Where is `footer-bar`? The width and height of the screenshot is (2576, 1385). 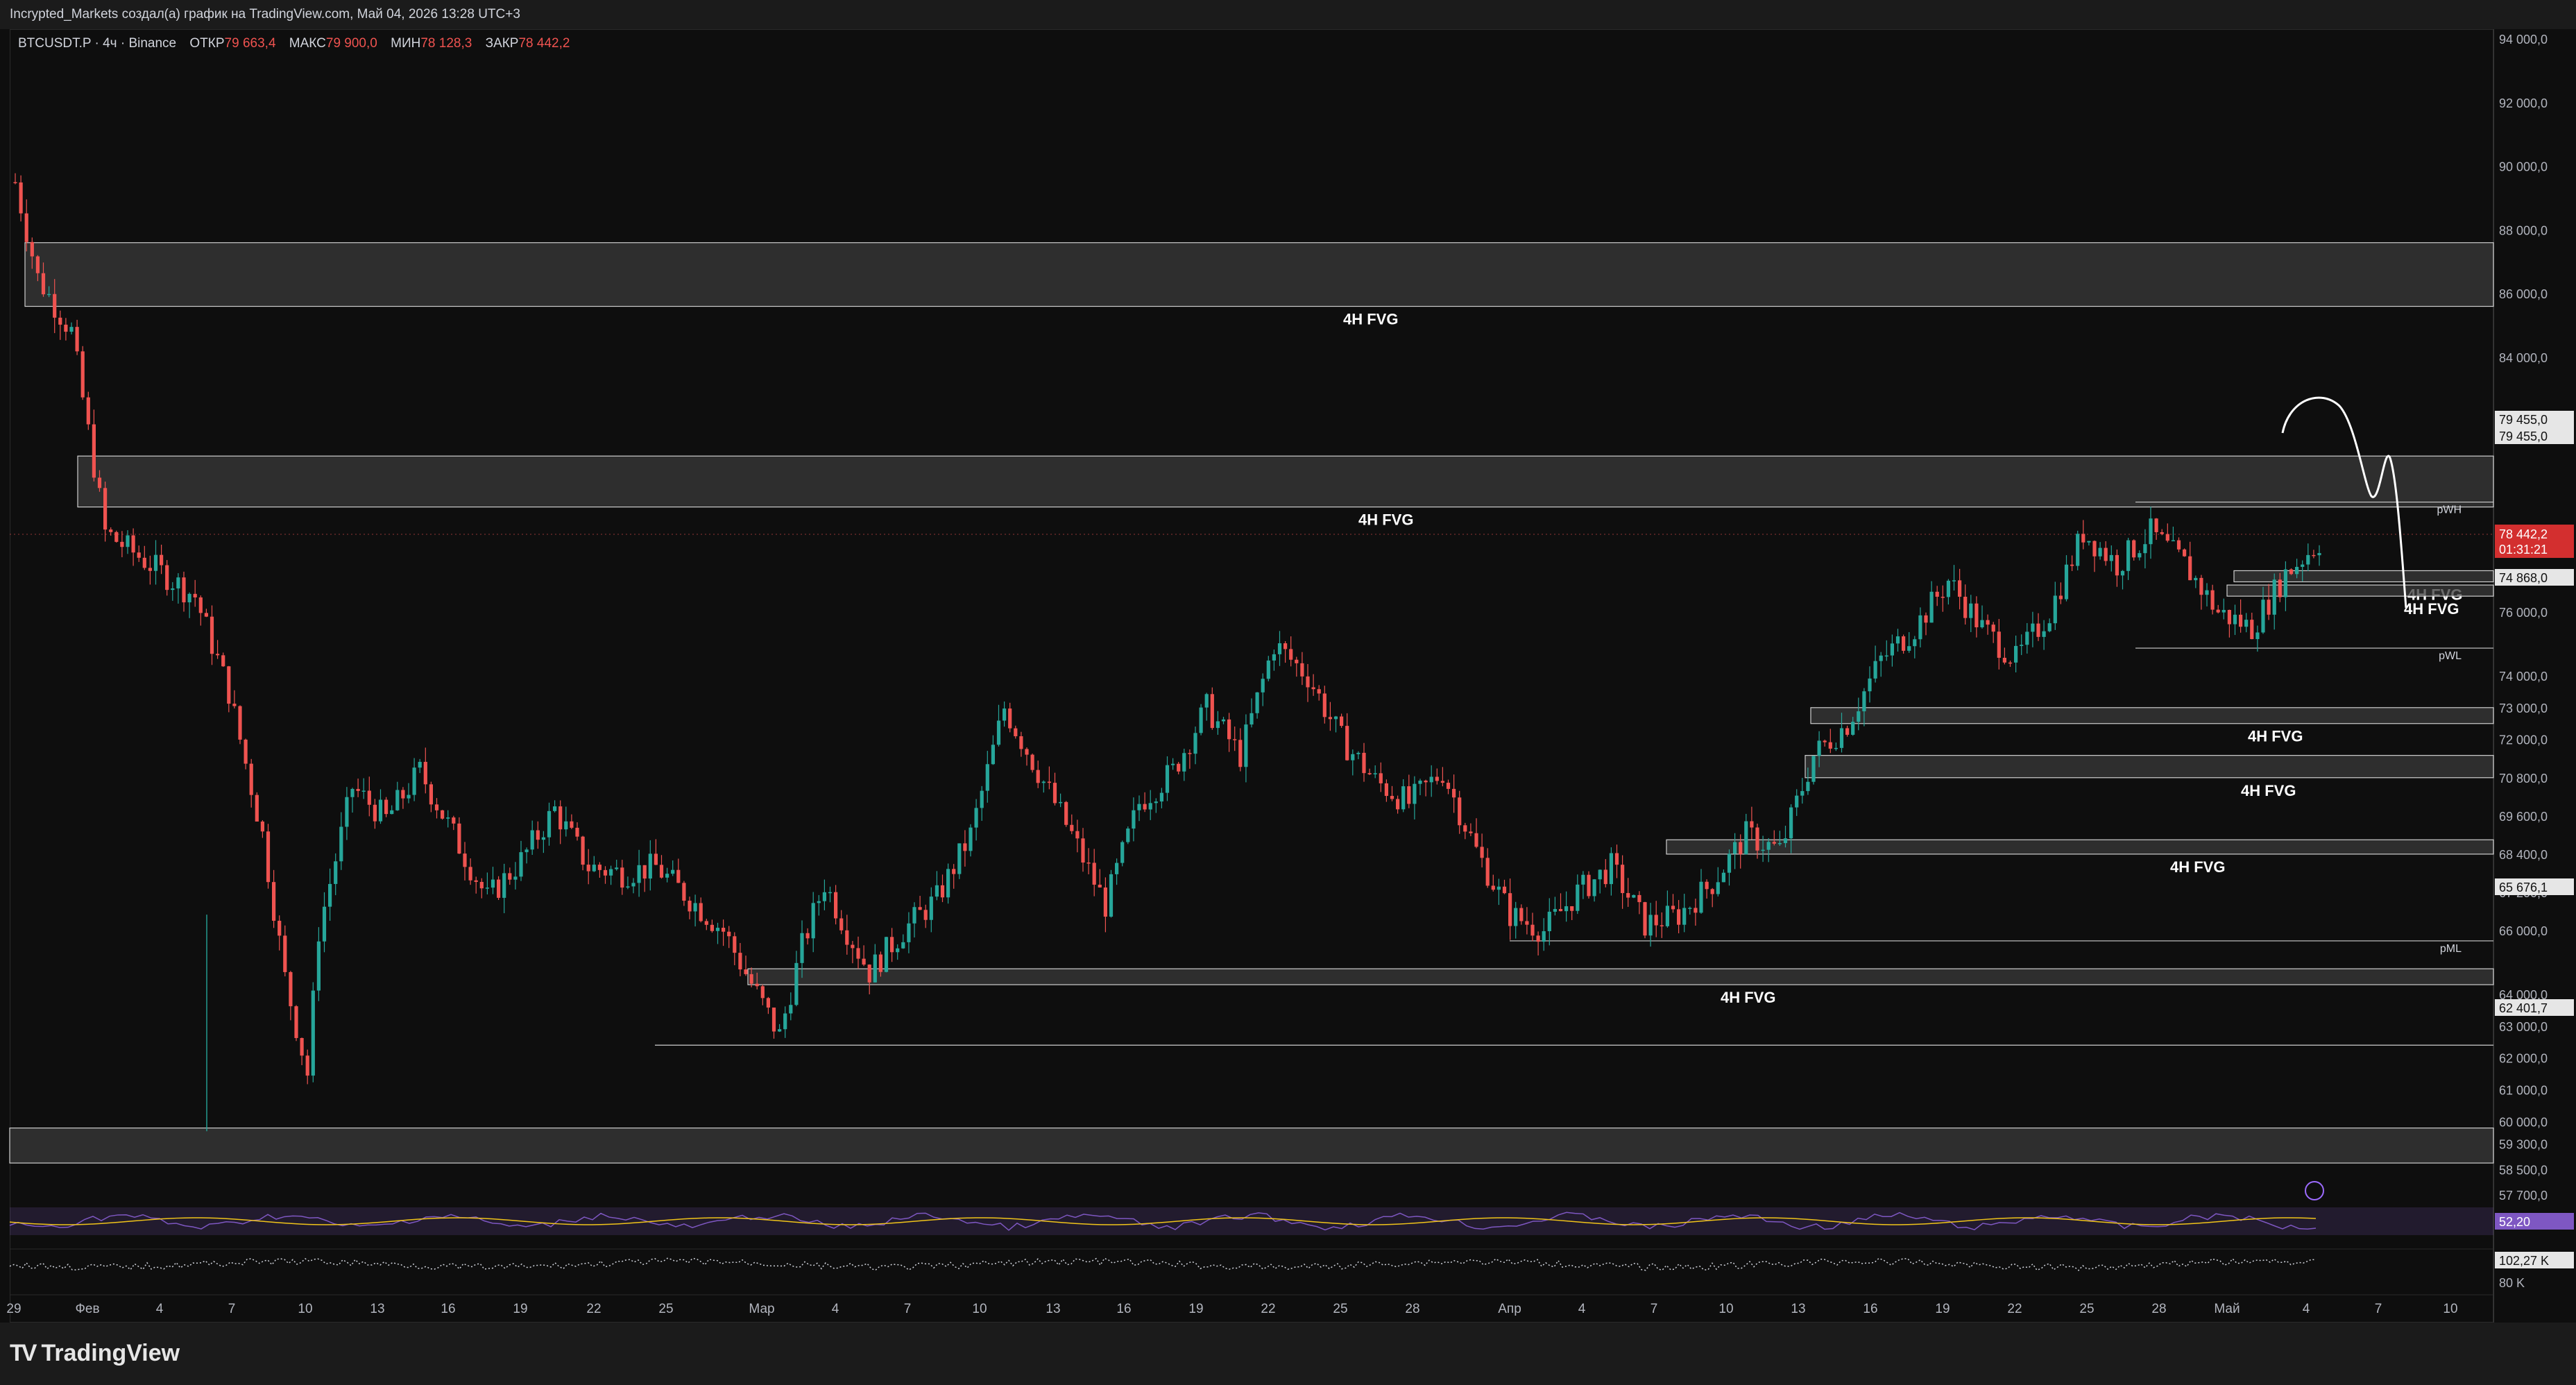
footer-bar is located at coordinates (1288, 1354).